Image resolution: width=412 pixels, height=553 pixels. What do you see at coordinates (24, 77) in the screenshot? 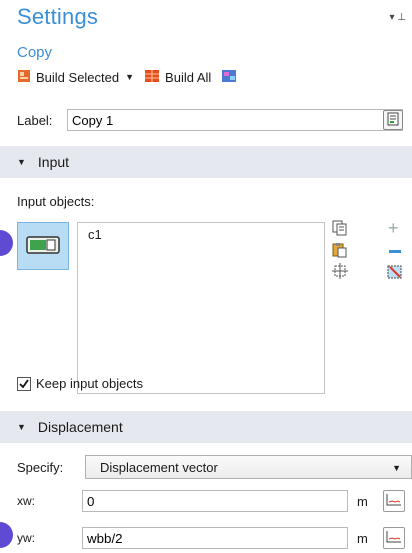
I see `build-selected-icon` at bounding box center [24, 77].